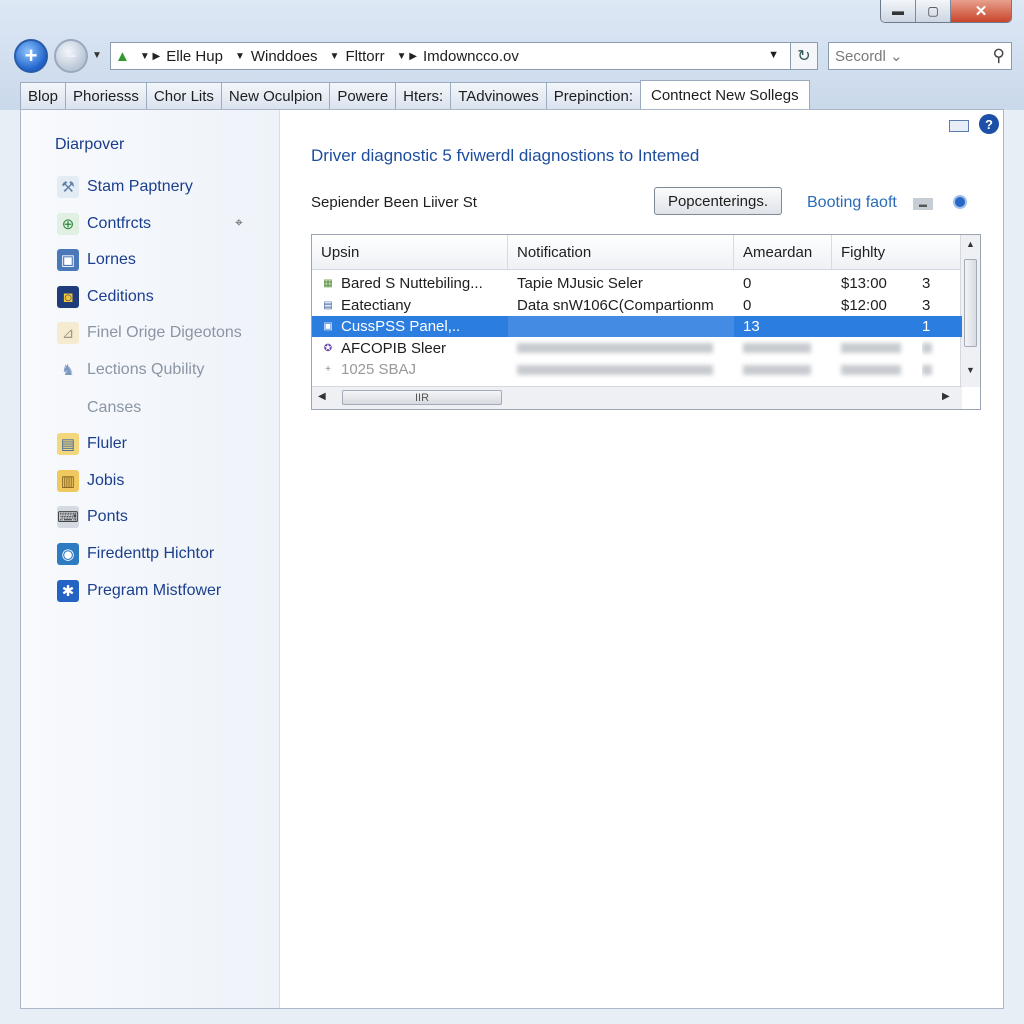 This screenshot has width=1024, height=1024. What do you see at coordinates (970, 303) in the screenshot?
I see `scroll-thumb` at bounding box center [970, 303].